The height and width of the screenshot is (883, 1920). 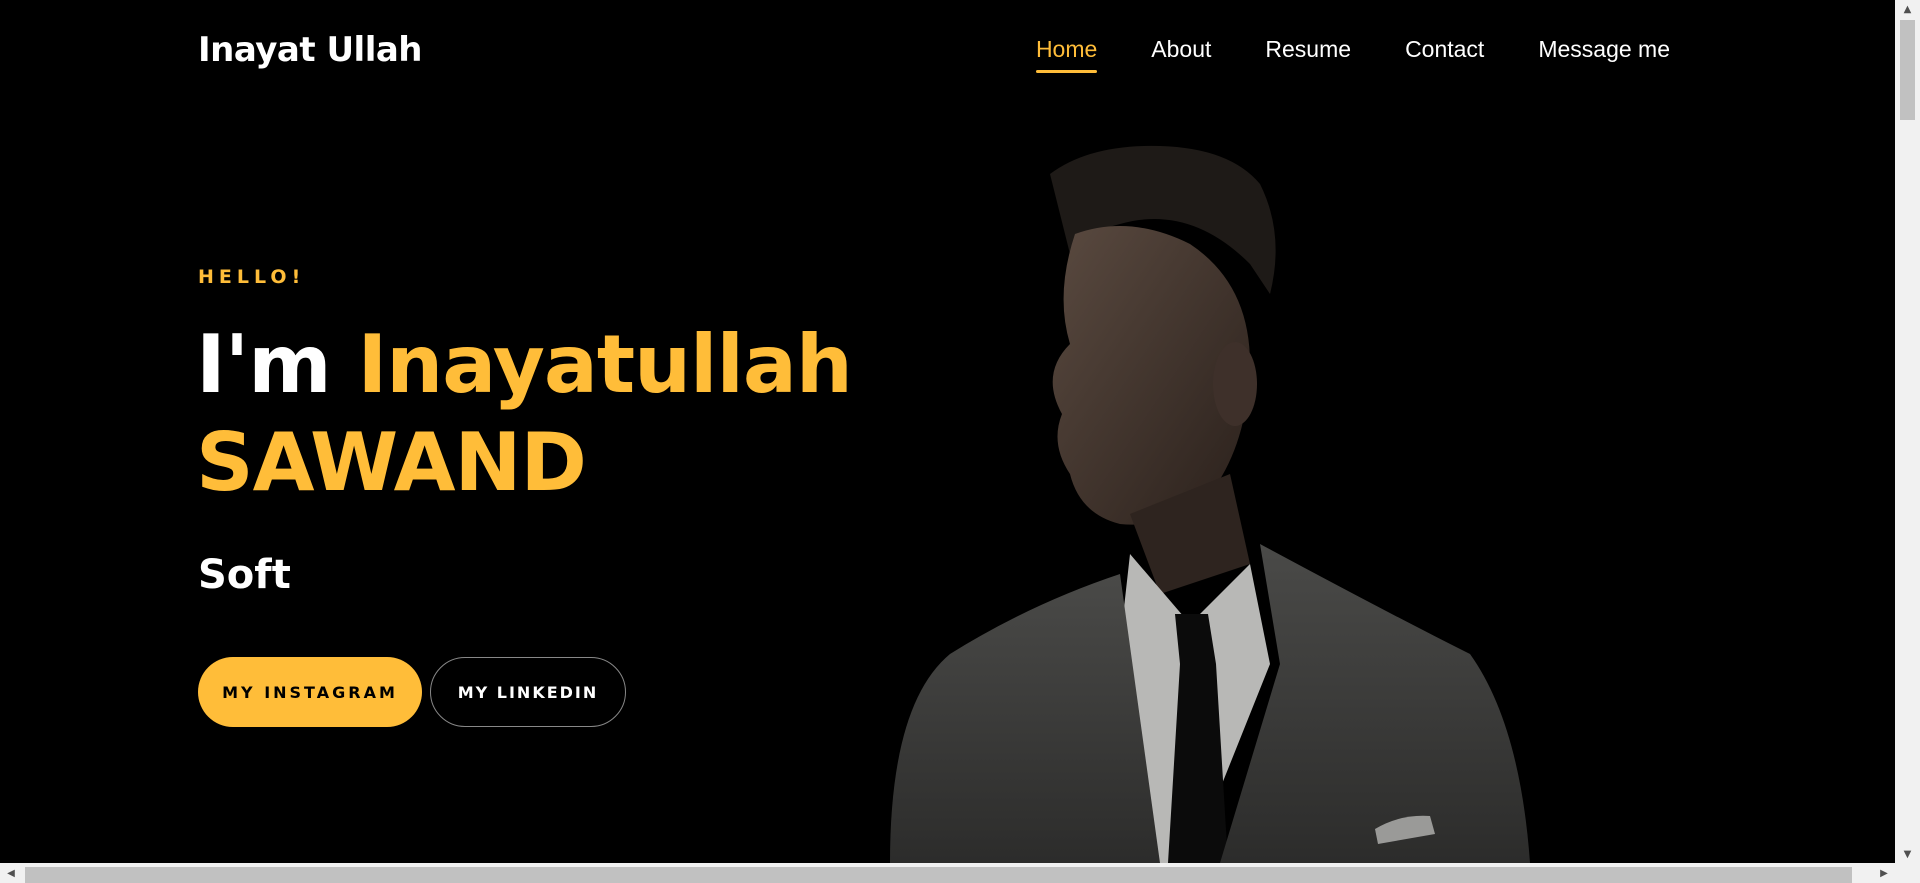 What do you see at coordinates (1907, 873) in the screenshot?
I see `scrollbar-corner` at bounding box center [1907, 873].